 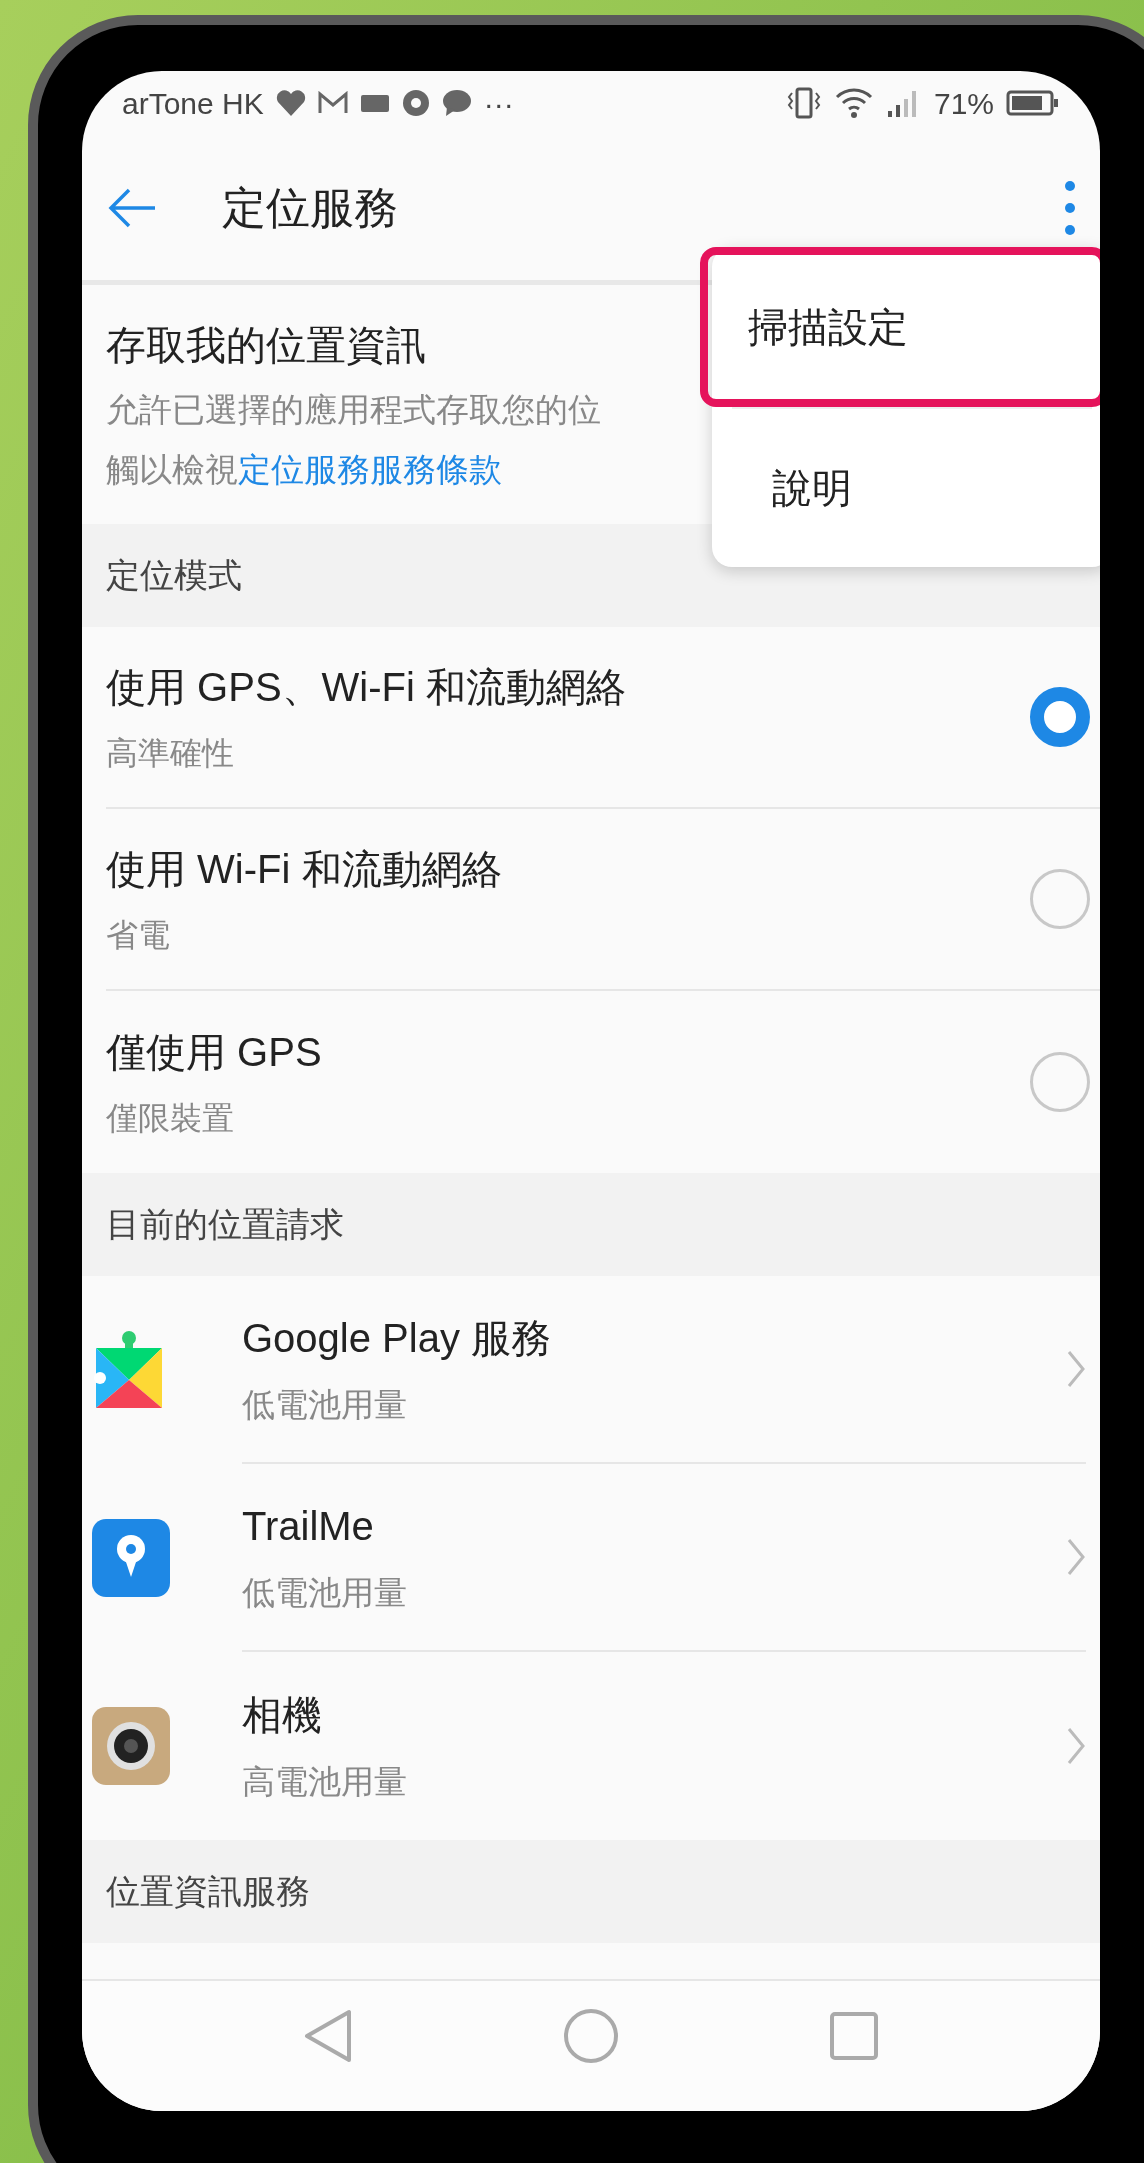 I want to click on terms-link: 定位服務服務條款, so click(x=370, y=469).